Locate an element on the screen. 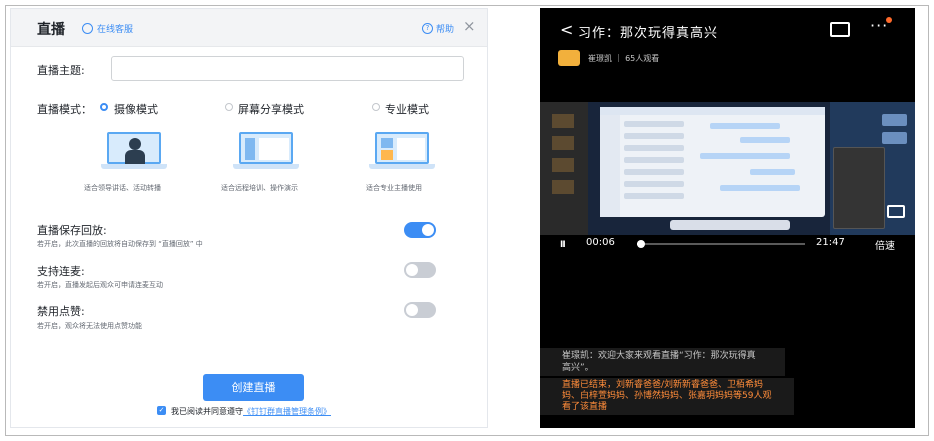  save-replay-toggle is located at coordinates (420, 230).